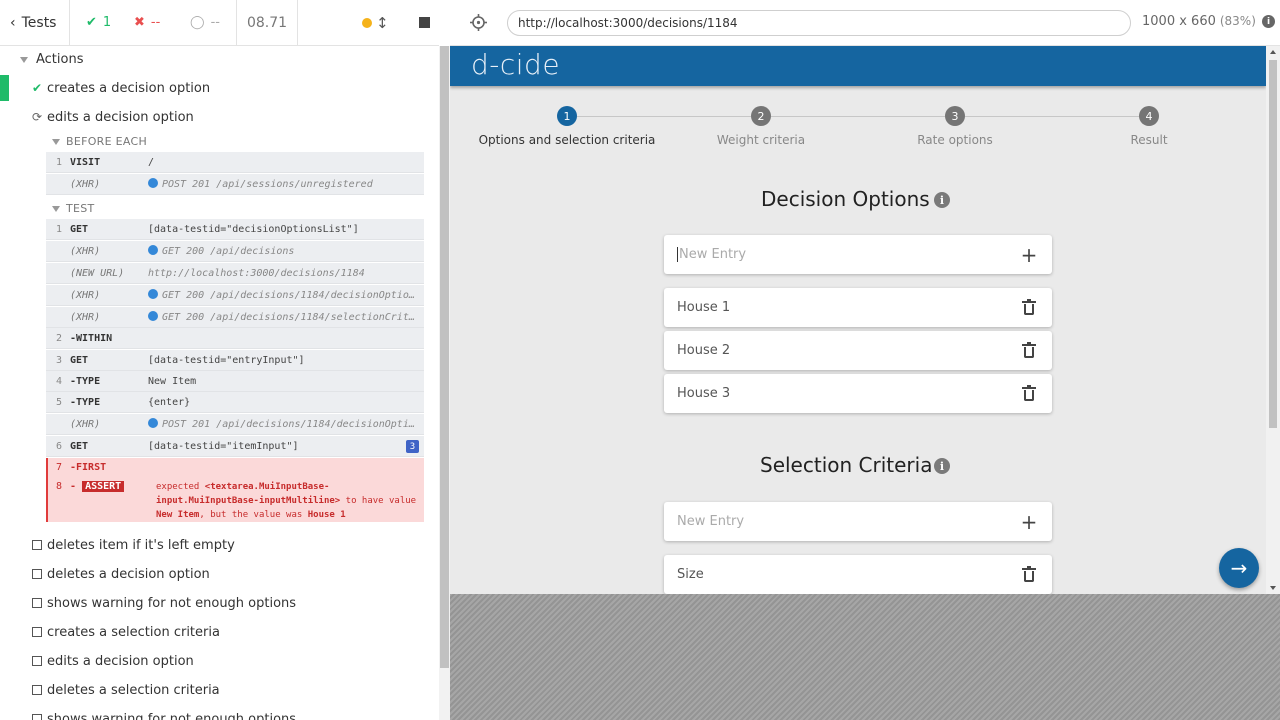 The image size is (1280, 720). I want to click on app-logo: d-cide, so click(515, 64).